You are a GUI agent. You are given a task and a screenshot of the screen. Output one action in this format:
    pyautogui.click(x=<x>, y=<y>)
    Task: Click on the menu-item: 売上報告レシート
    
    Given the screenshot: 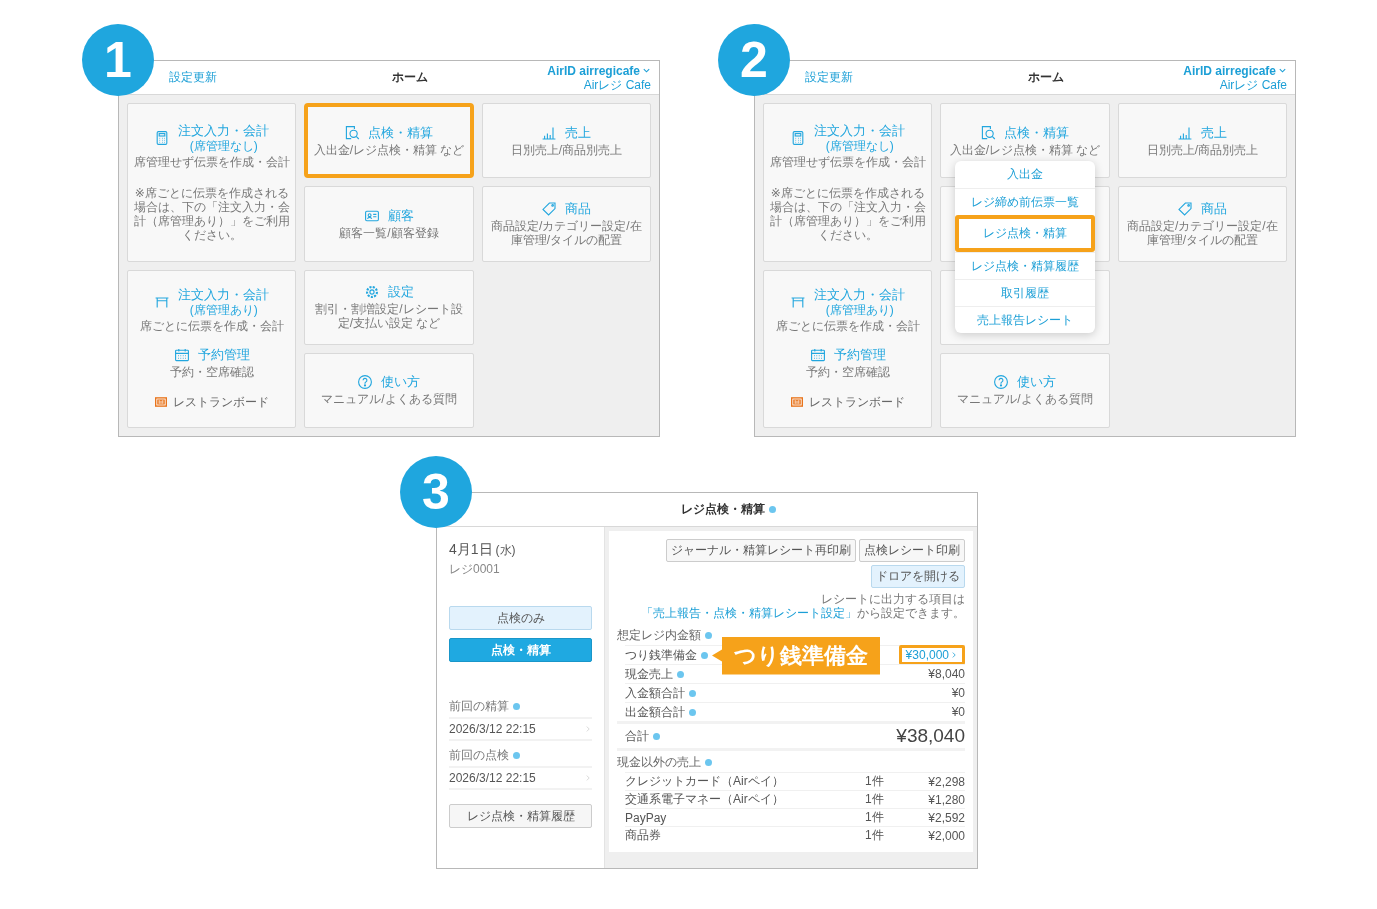 What is the action you would take?
    pyautogui.click(x=1025, y=319)
    